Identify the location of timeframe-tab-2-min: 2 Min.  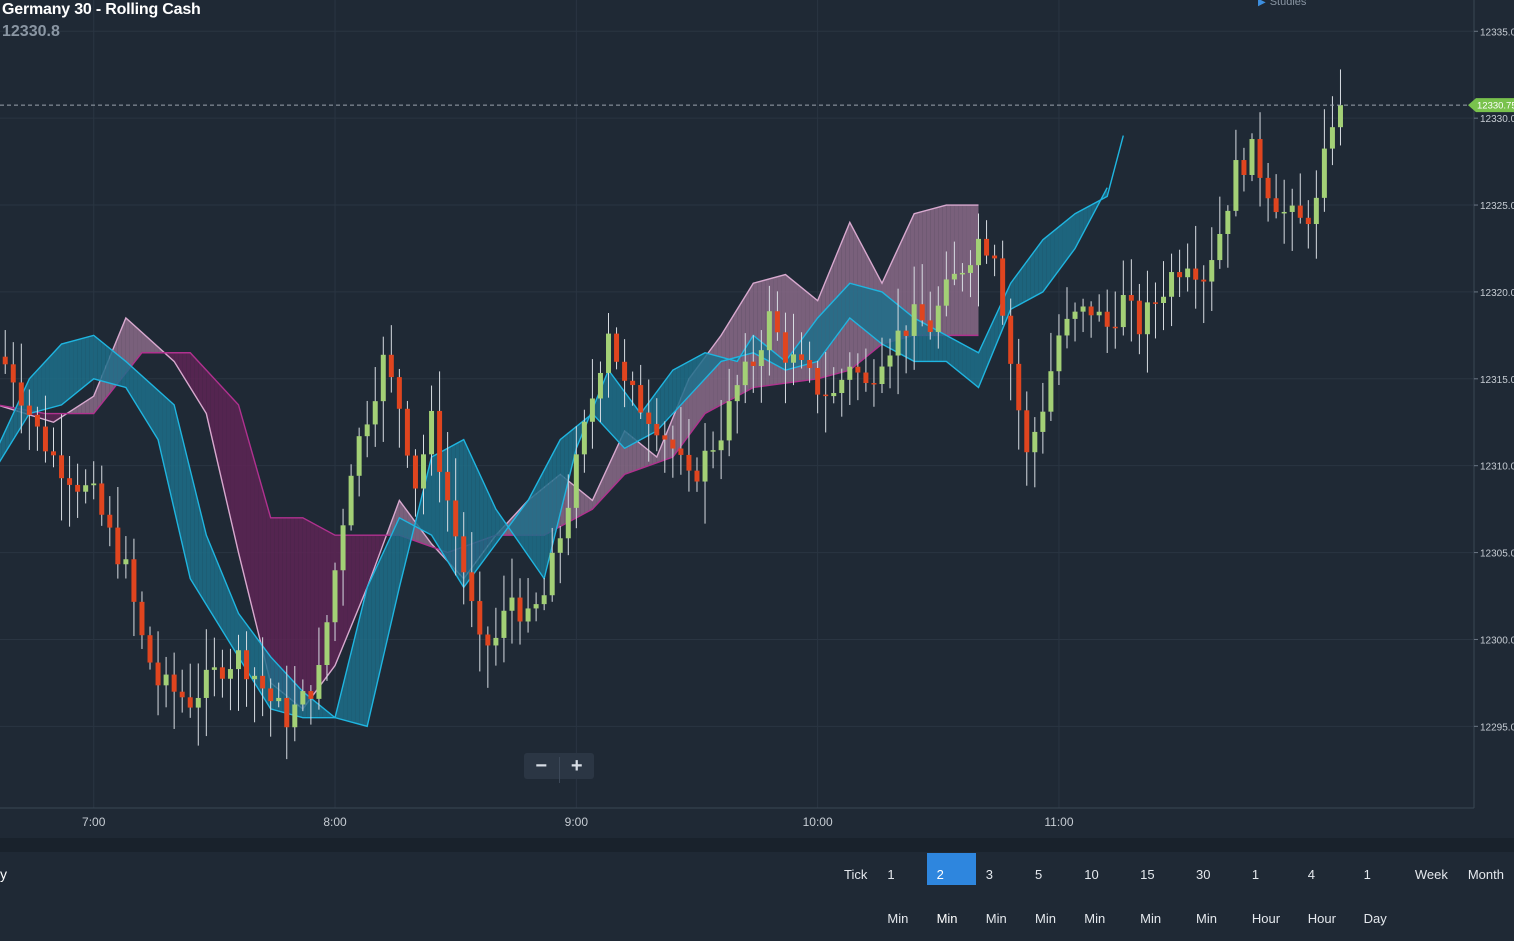
(951, 889).